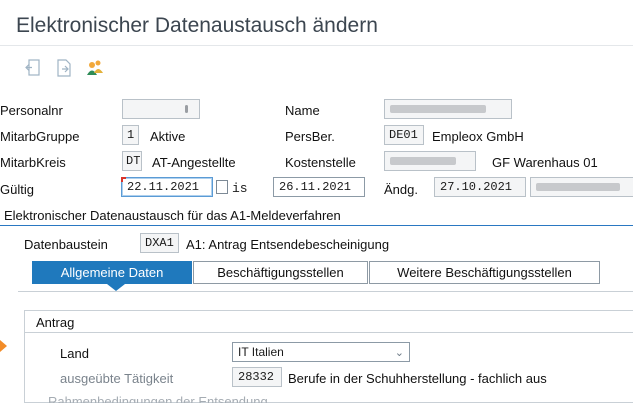 Image resolution: width=633 pixels, height=403 pixels. I want to click on document-icon, so click(64, 68).